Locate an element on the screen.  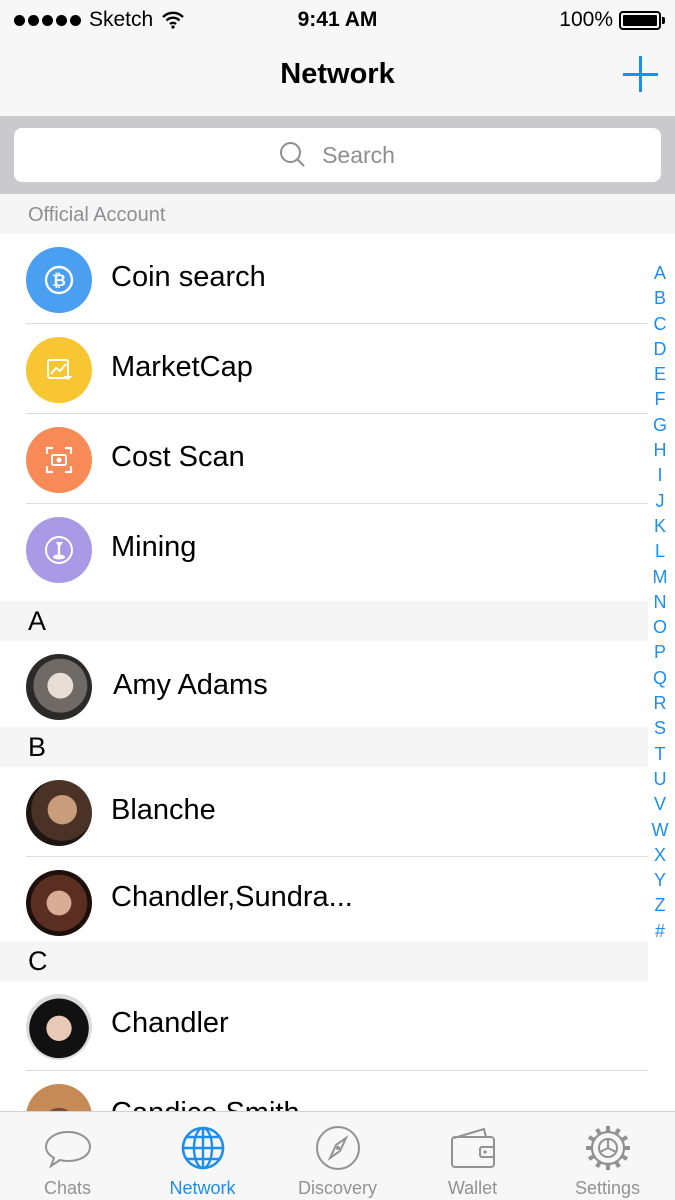
search-area: Search is located at coordinates (337, 155).